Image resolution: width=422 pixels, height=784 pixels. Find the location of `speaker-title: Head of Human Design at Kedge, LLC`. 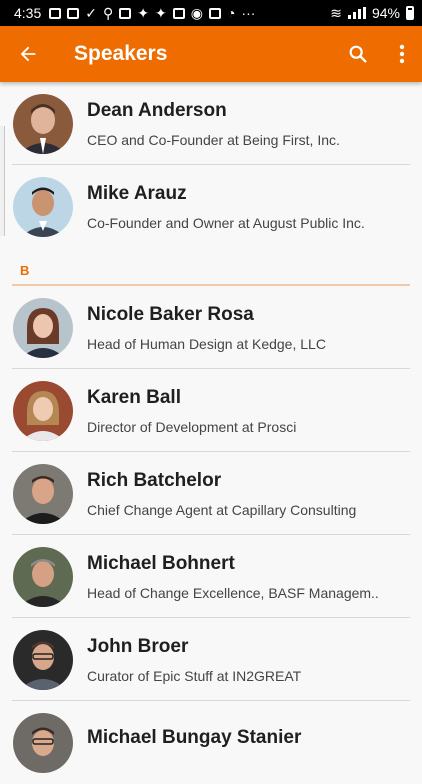

speaker-title: Head of Human Design at Kedge, LLC is located at coordinates (206, 343).